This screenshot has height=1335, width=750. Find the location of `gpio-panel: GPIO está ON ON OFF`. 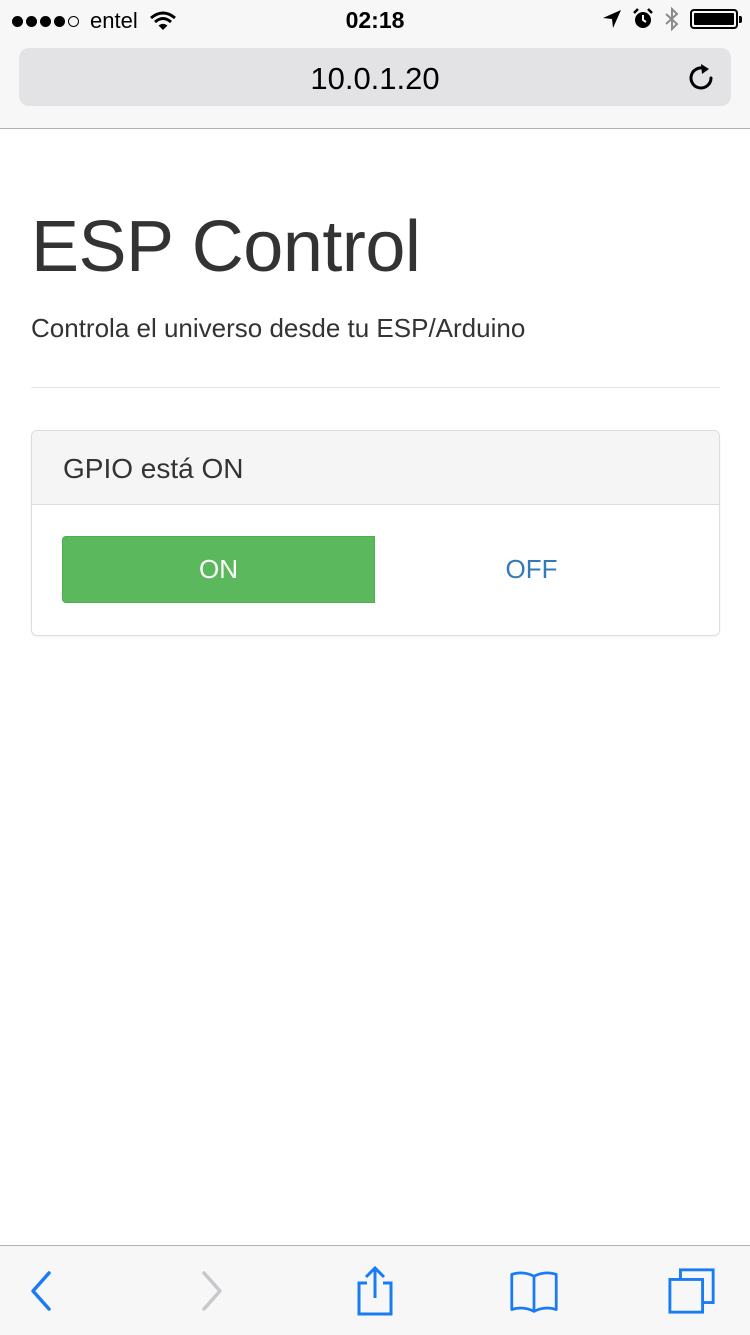

gpio-panel: GPIO está ON ON OFF is located at coordinates (375, 533).